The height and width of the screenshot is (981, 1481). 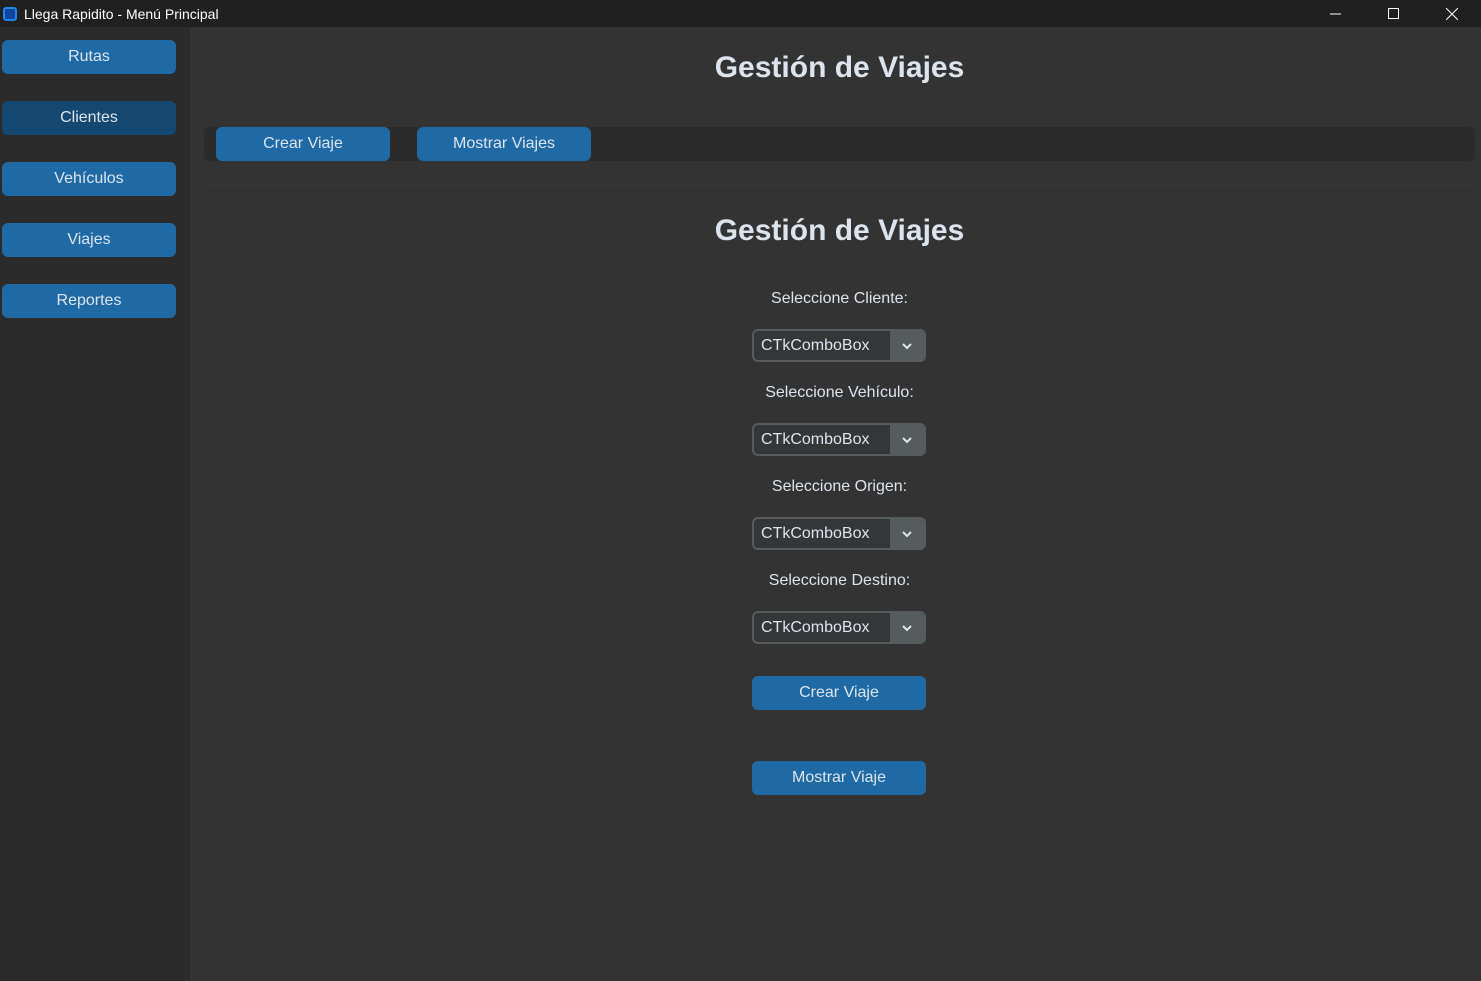 What do you see at coordinates (815, 627) in the screenshot?
I see `destino-combobox-value: CTkComboBox` at bounding box center [815, 627].